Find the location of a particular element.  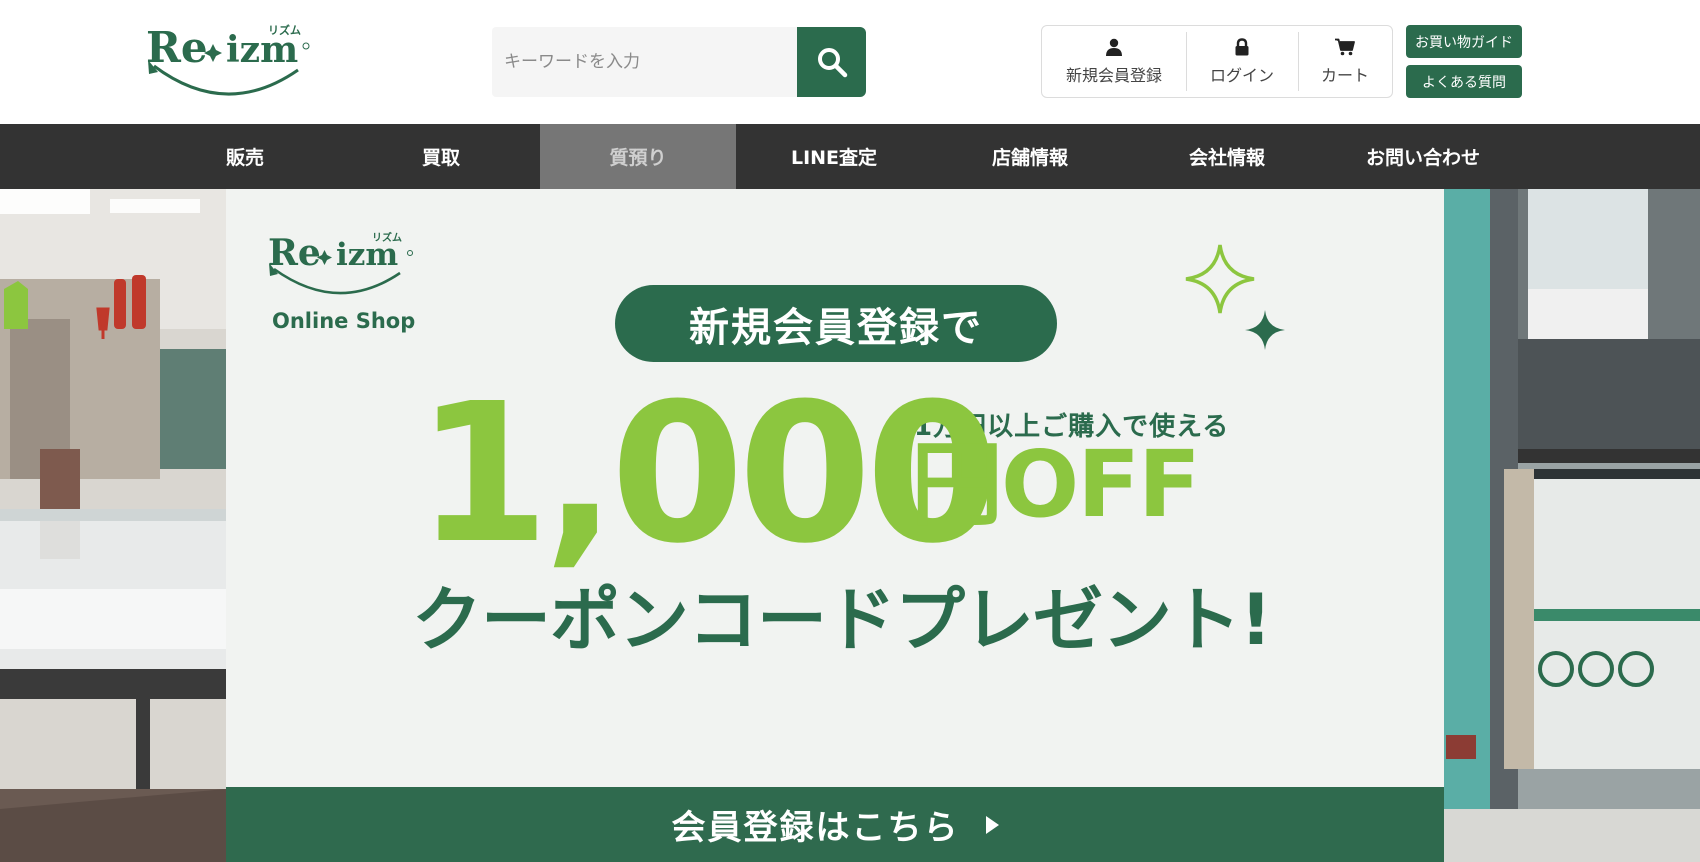

headline-pill: 新規会員登録で is located at coordinates (836, 323).